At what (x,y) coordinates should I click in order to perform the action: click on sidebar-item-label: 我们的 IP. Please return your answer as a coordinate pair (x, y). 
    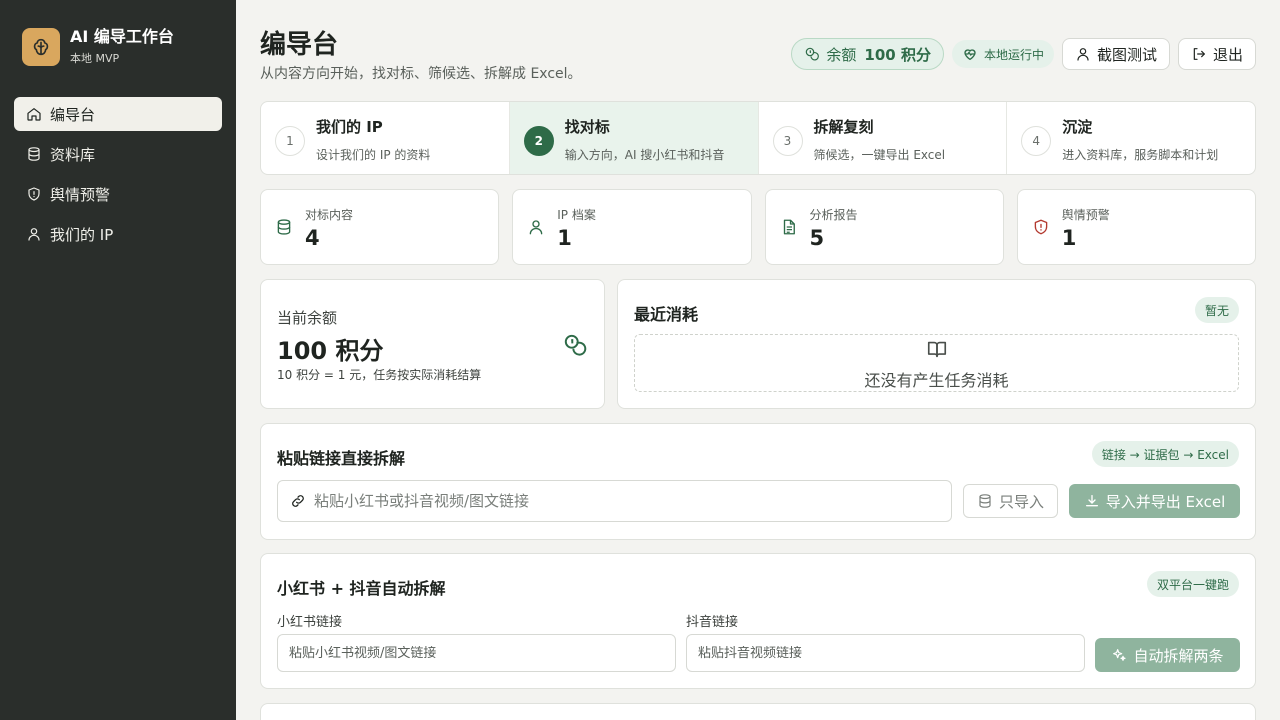
    Looking at the image, I should click on (82, 234).